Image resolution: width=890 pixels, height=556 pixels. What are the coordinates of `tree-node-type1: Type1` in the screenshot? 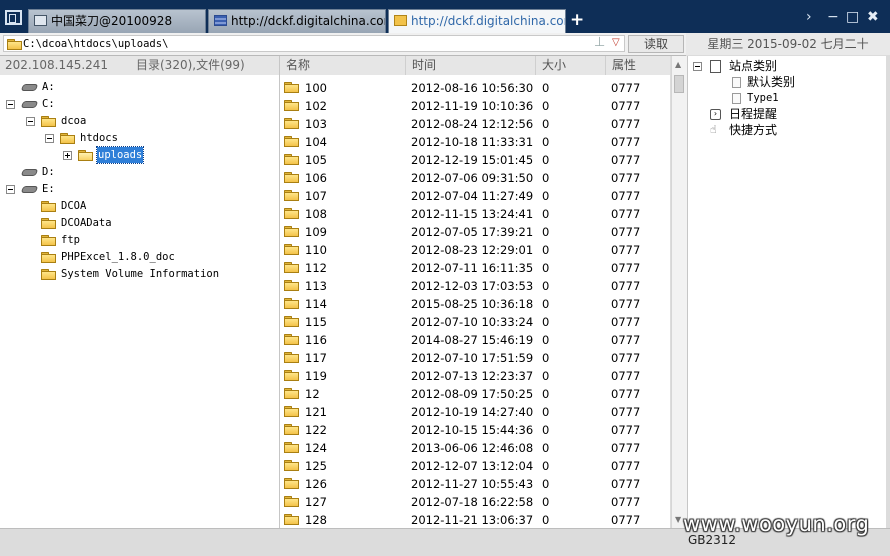 It's located at (787, 98).